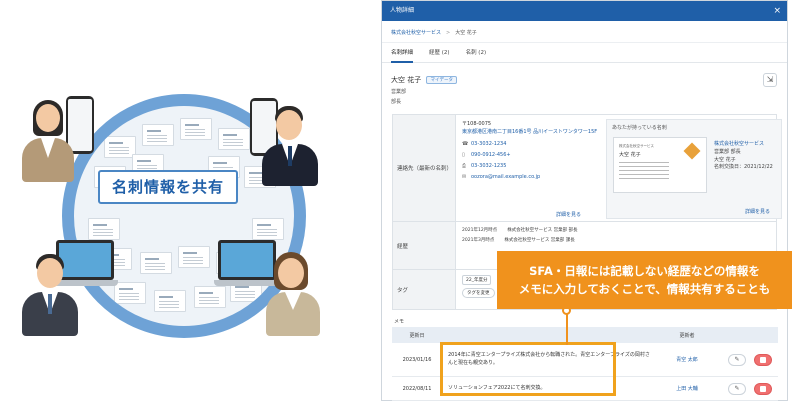 Image resolution: width=800 pixels, height=401 pixels. What do you see at coordinates (488, 166) in the screenshot?
I see `contact-fax: 03-3032-1235` at bounding box center [488, 166].